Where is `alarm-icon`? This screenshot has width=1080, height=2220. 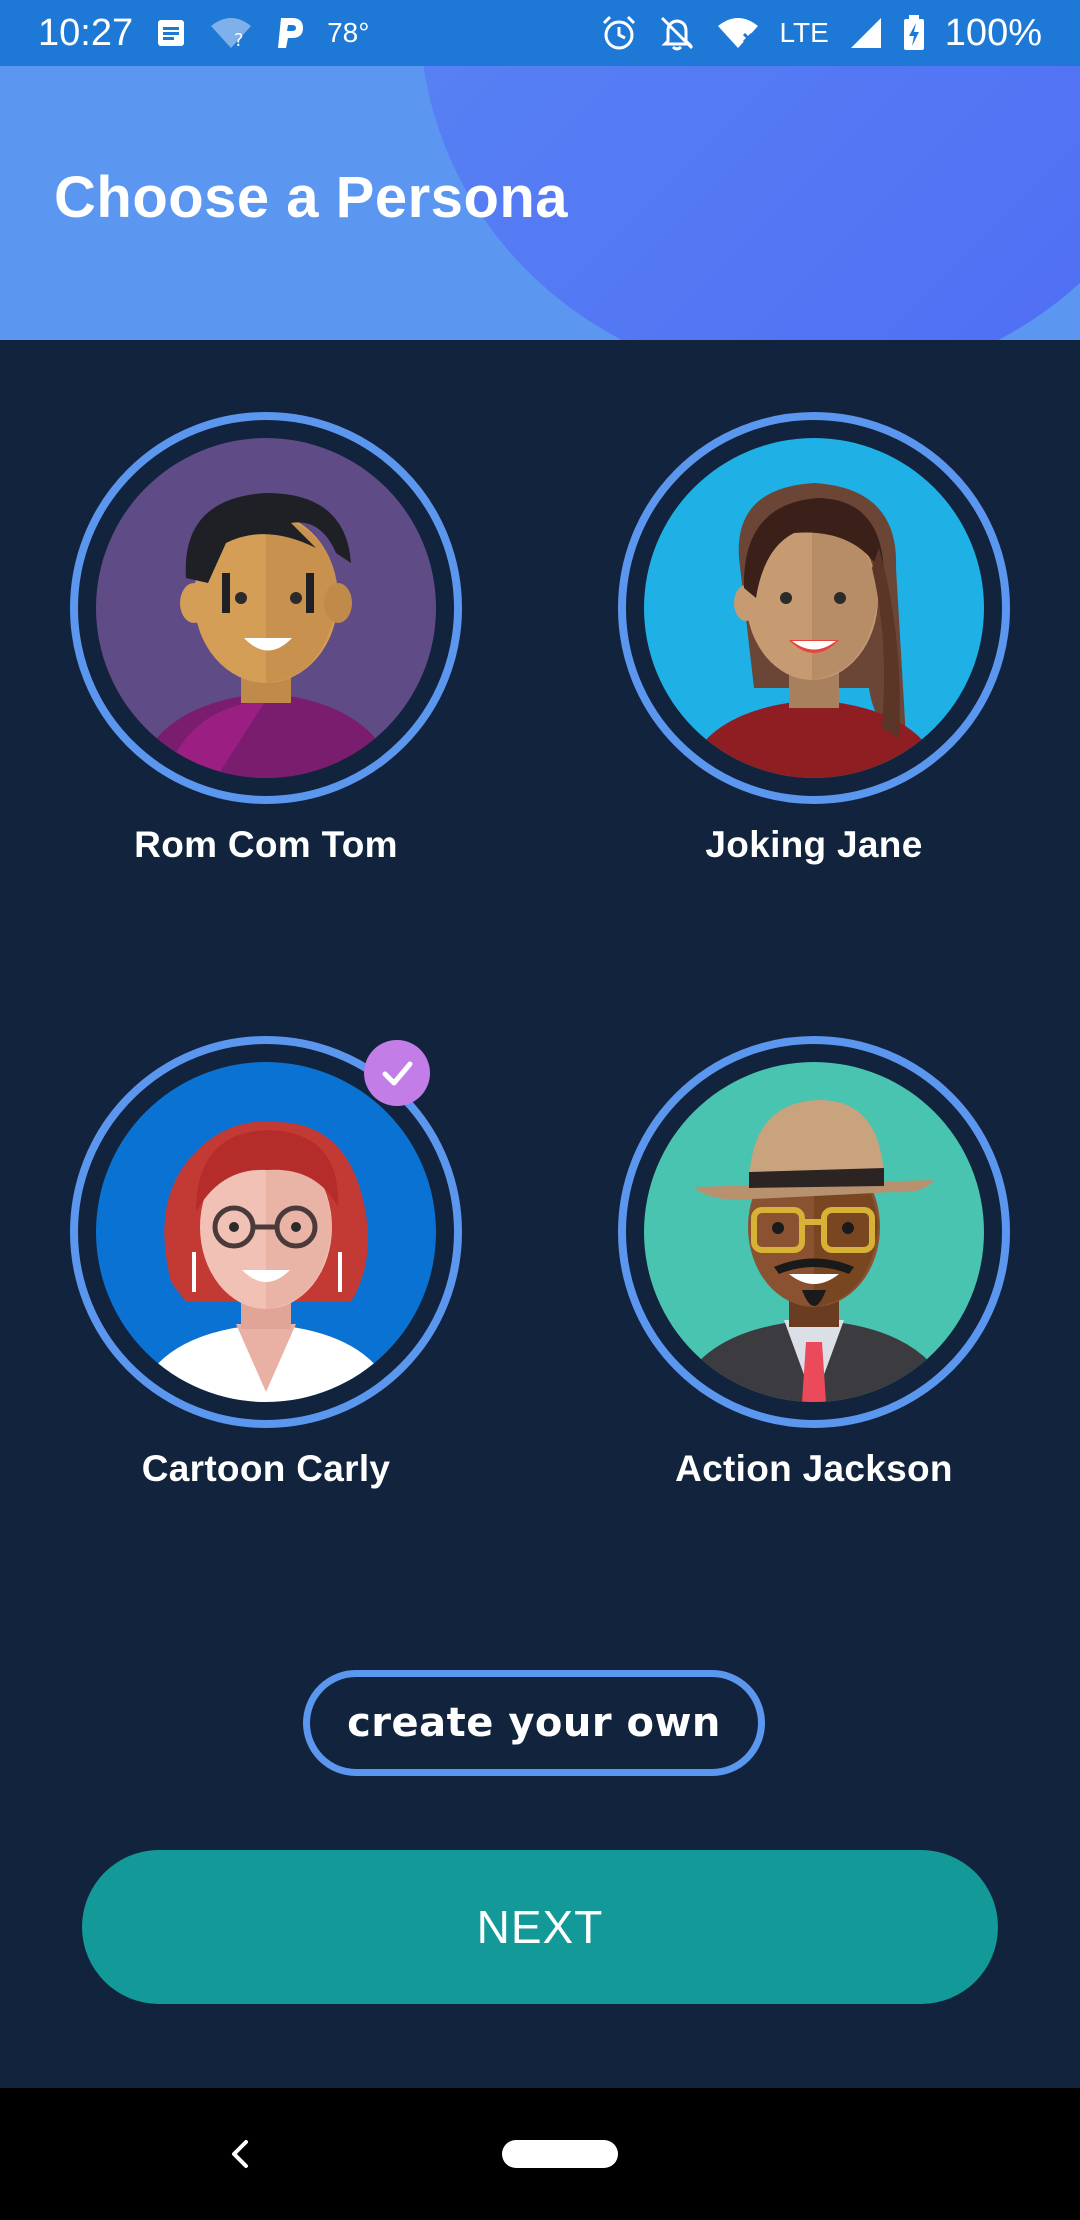
alarm-icon is located at coordinates (619, 33).